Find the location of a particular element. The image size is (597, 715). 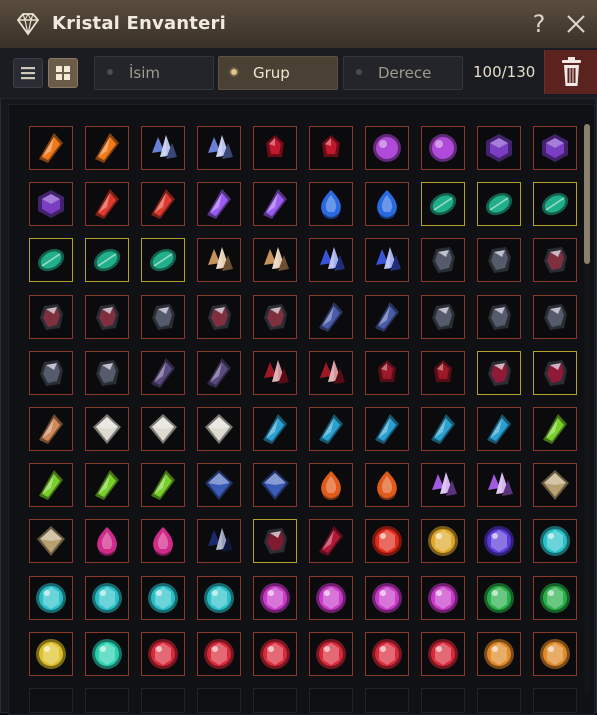

close-icon is located at coordinates (576, 24).